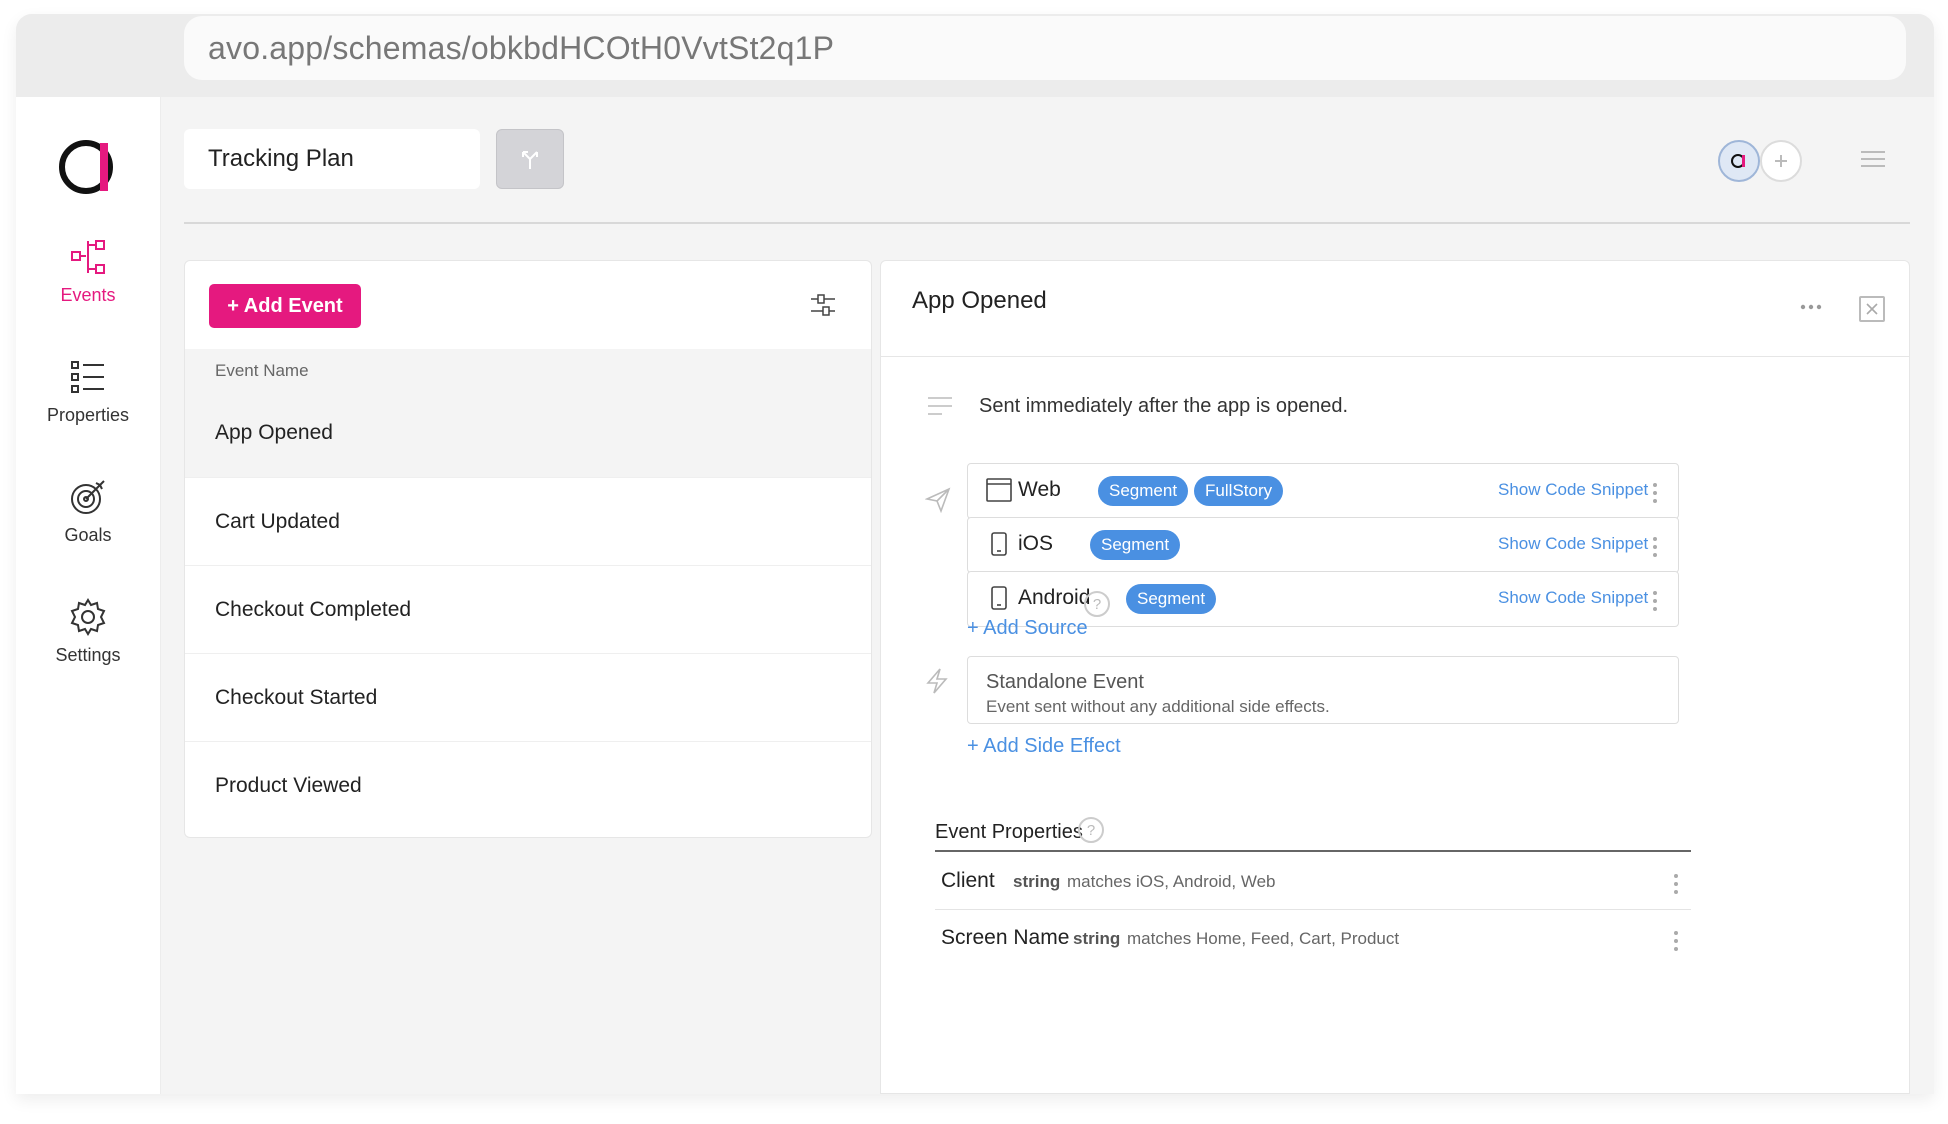 This screenshot has width=1948, height=1124. I want to click on properties-divider, so click(1313, 851).